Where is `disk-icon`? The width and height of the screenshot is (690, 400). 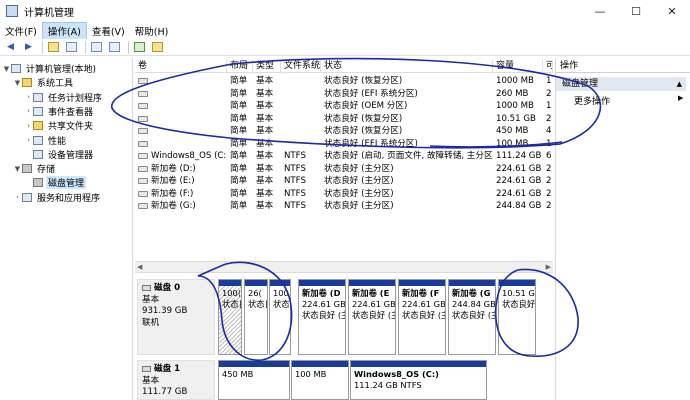
disk-icon is located at coordinates (146, 287).